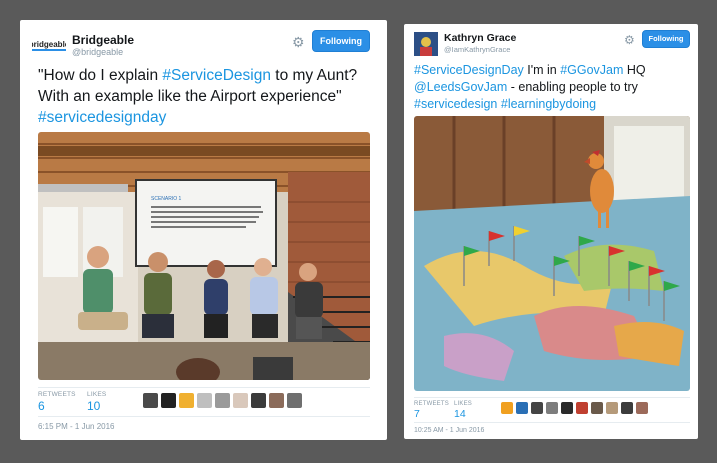 The image size is (717, 463). What do you see at coordinates (103, 40) in the screenshot?
I see `author-name: Bridgeable` at bounding box center [103, 40].